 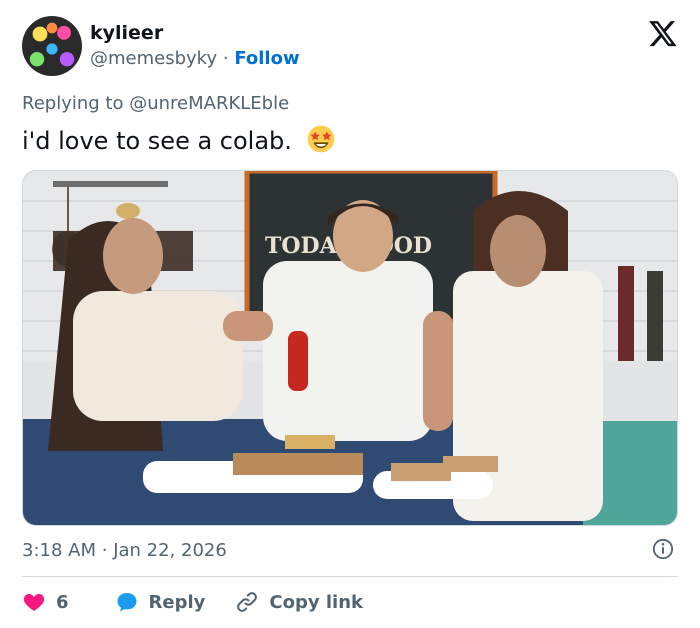 I want to click on copy-link-button: Copy link, so click(x=299, y=602).